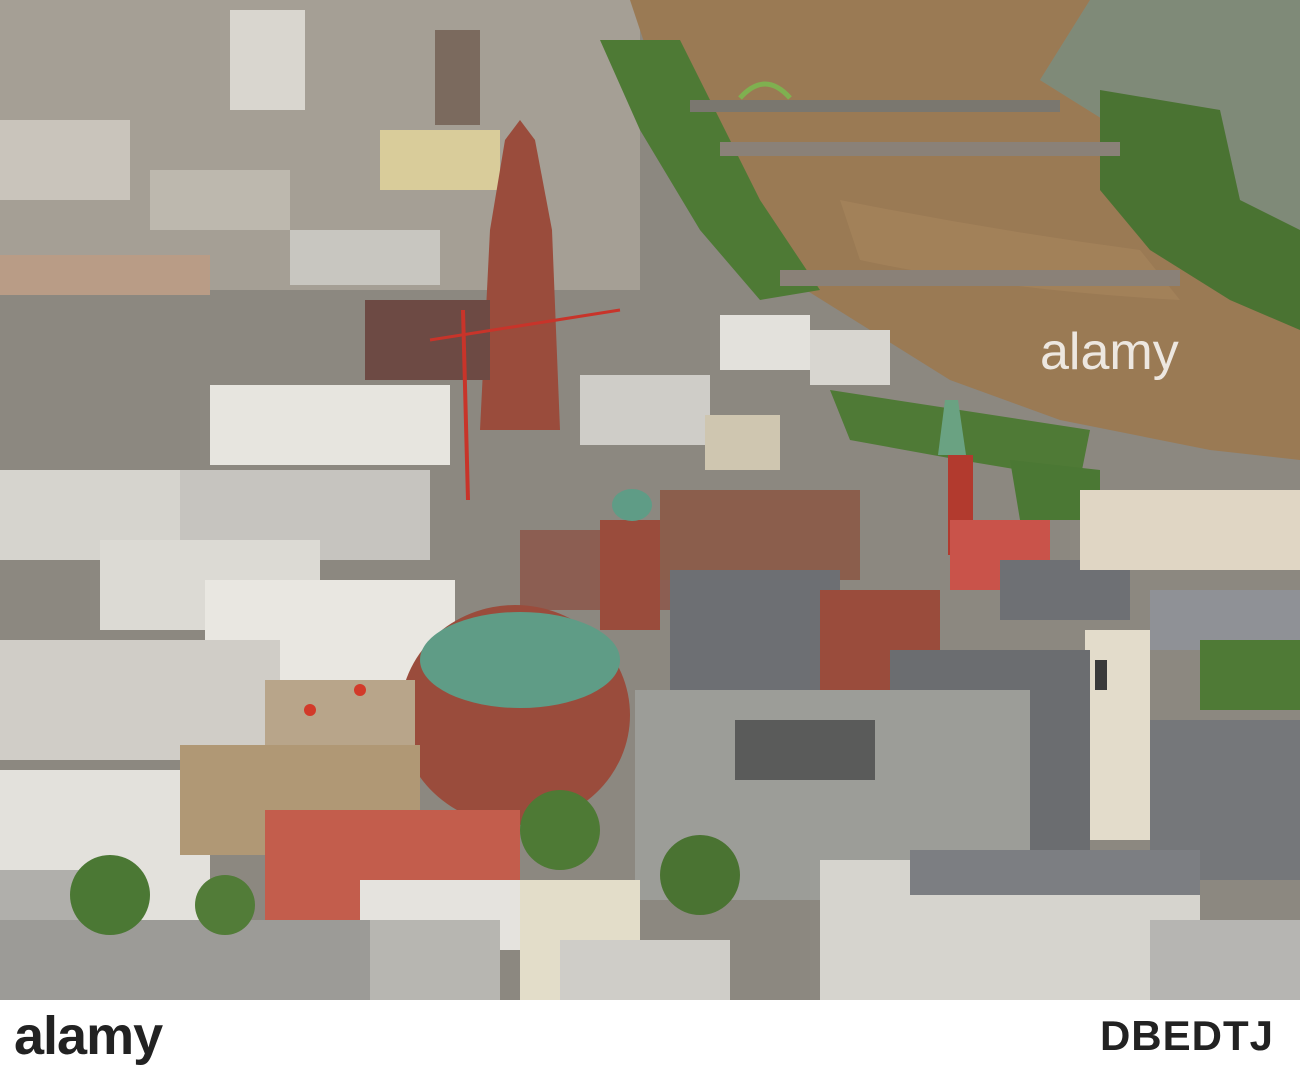  Describe the element at coordinates (520, 660) in the screenshot. I see `copper-dome` at that location.